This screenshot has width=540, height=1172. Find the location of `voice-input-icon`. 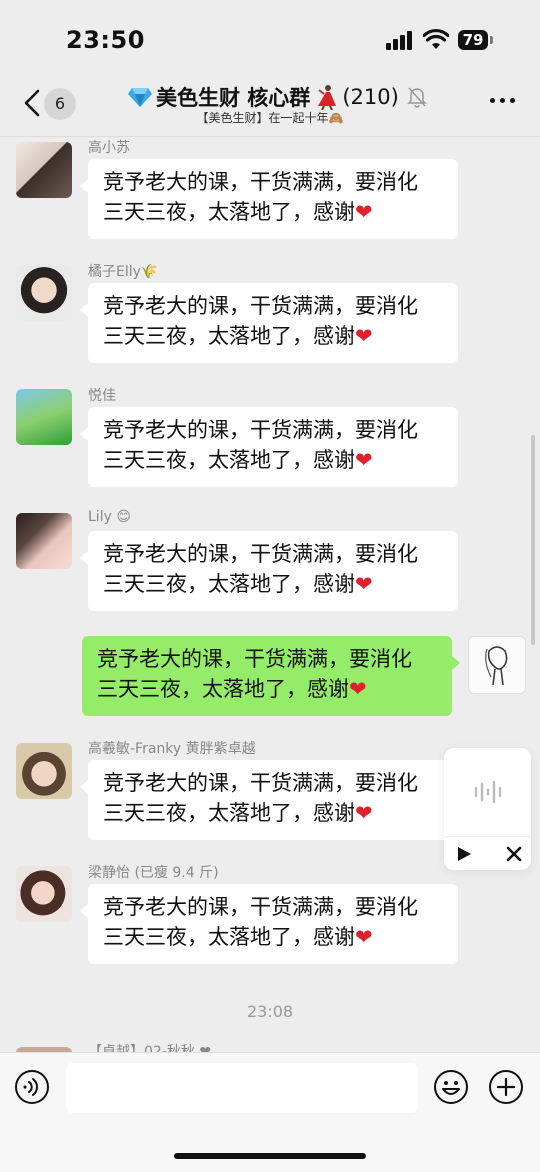

voice-input-icon is located at coordinates (32, 1087).